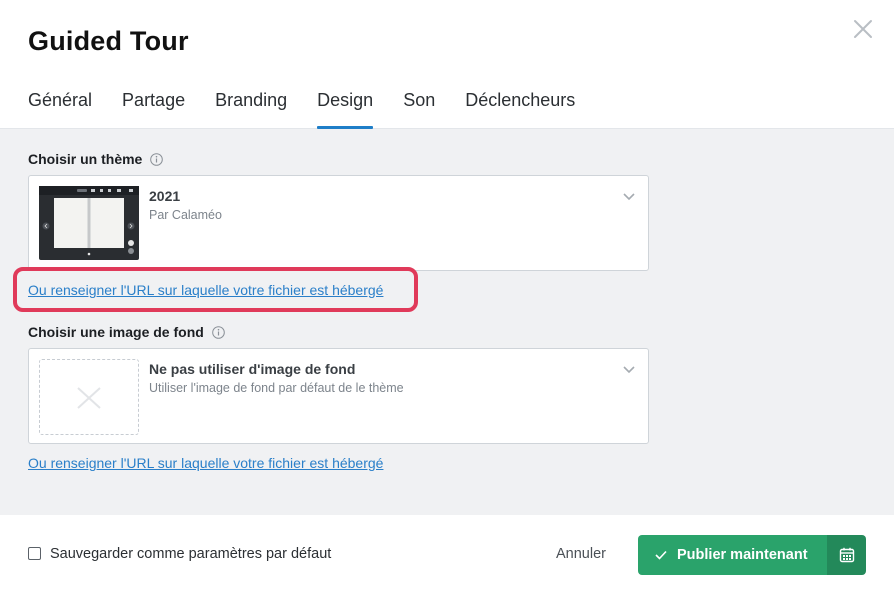 The width and height of the screenshot is (894, 597). I want to click on no-image-icon, so click(89, 398).